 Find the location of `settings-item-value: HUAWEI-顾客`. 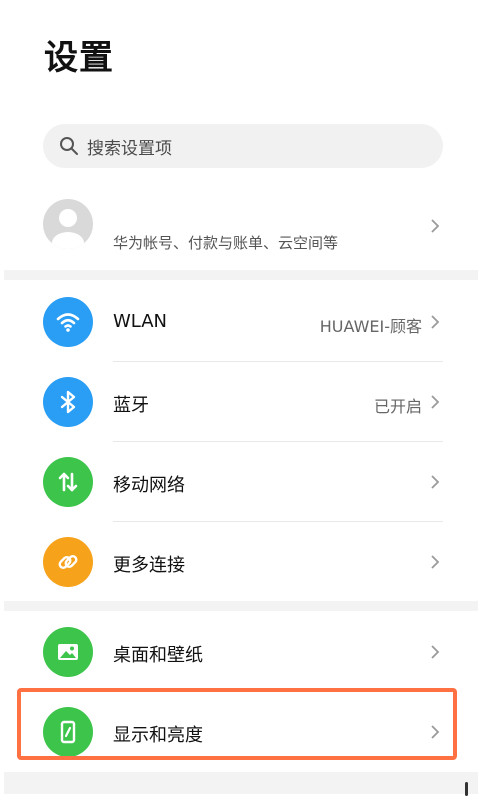

settings-item-value: HUAWEI-顾客 is located at coordinates (370, 326).